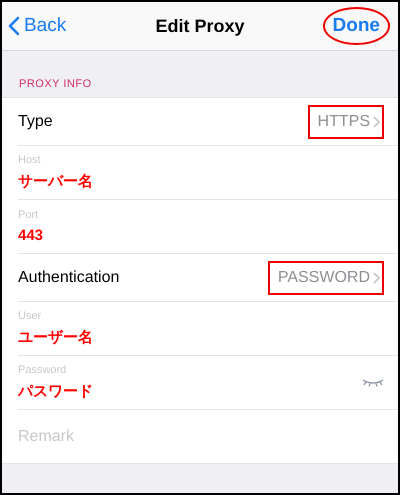  Describe the element at coordinates (30, 160) in the screenshot. I see `field-label: Host` at that location.